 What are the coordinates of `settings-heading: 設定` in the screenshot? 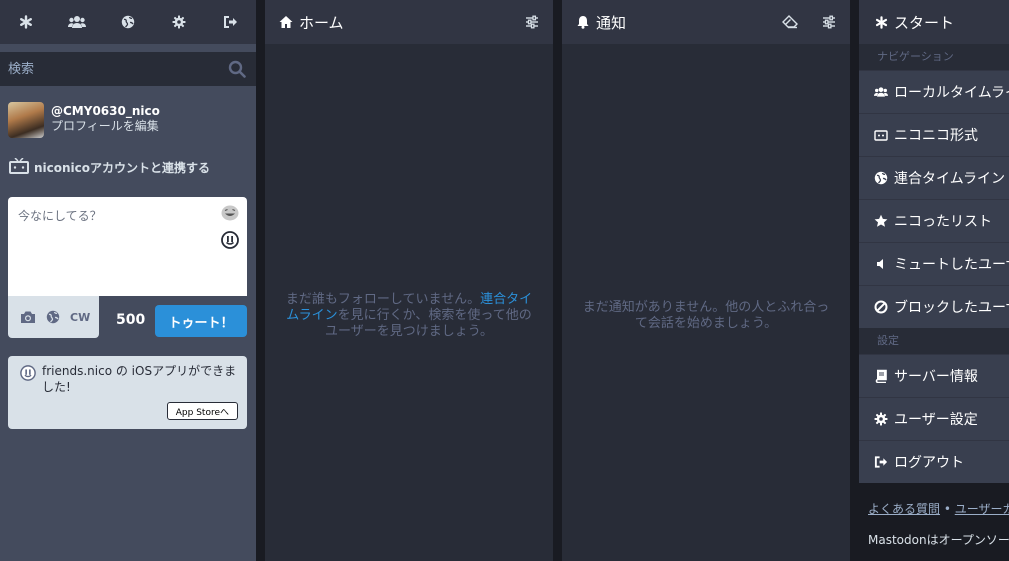 It's located at (934, 341).